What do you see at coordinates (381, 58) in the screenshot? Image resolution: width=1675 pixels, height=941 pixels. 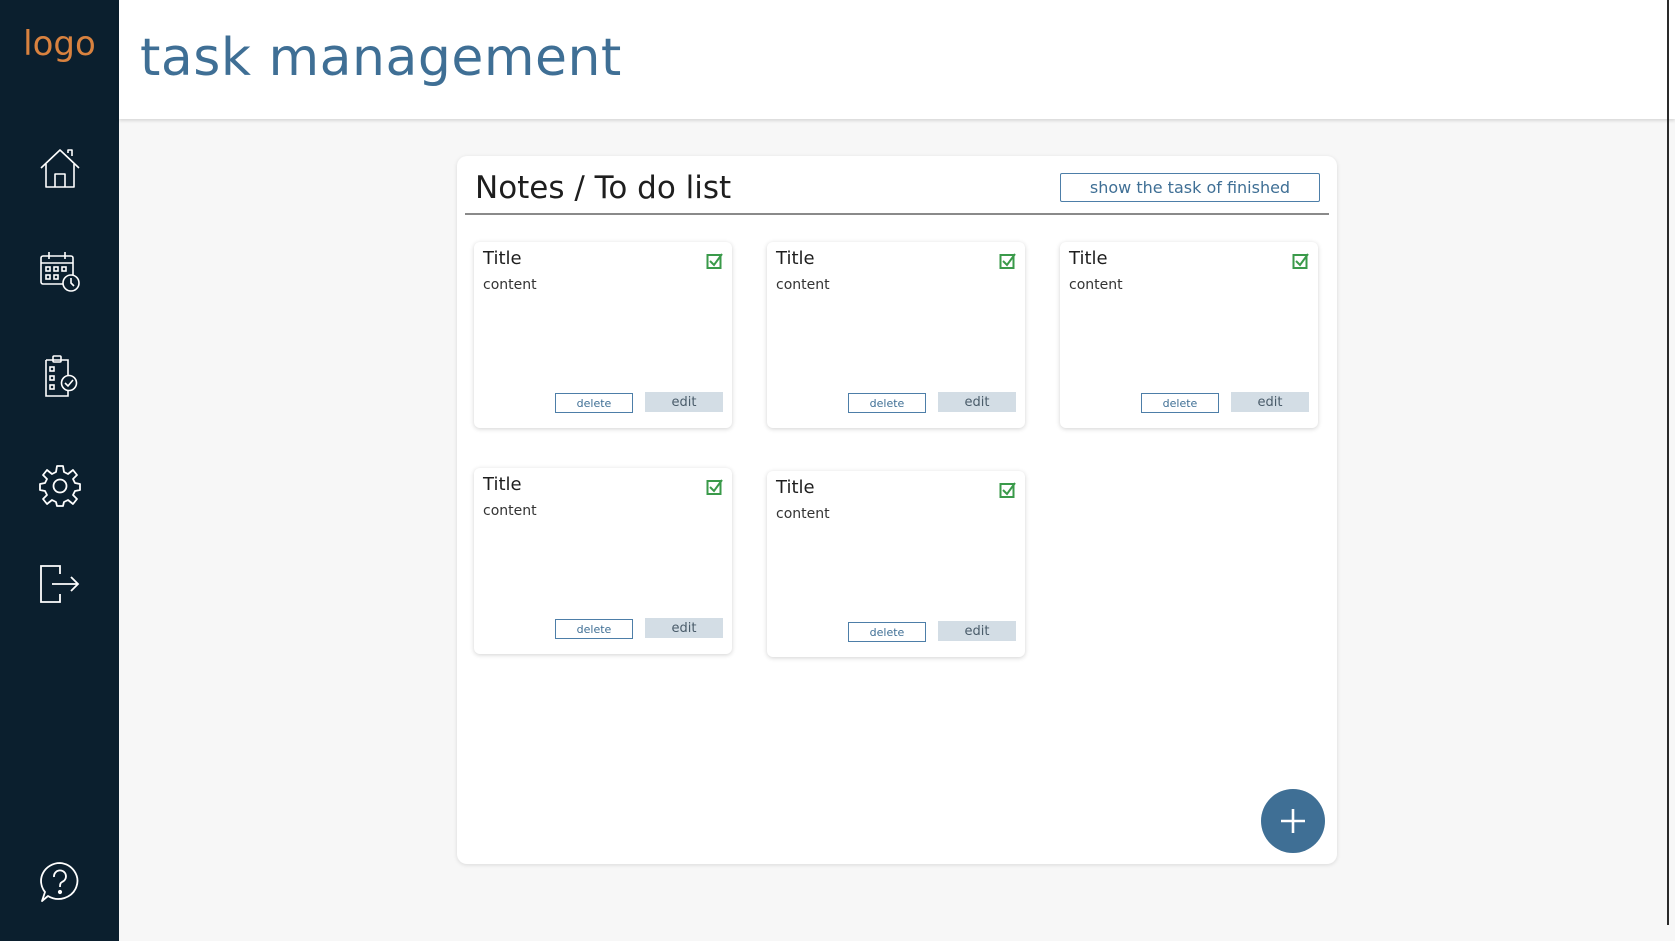 I see `page-title: task management` at bounding box center [381, 58].